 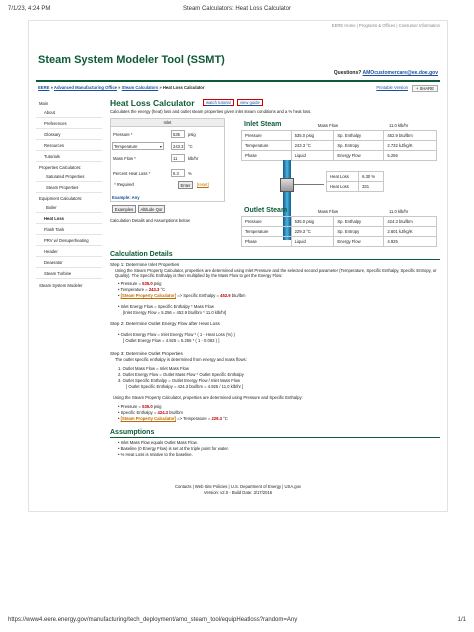 What do you see at coordinates (263, 124) in the screenshot?
I see `inlet-steam-title: Inlet Steam` at bounding box center [263, 124].